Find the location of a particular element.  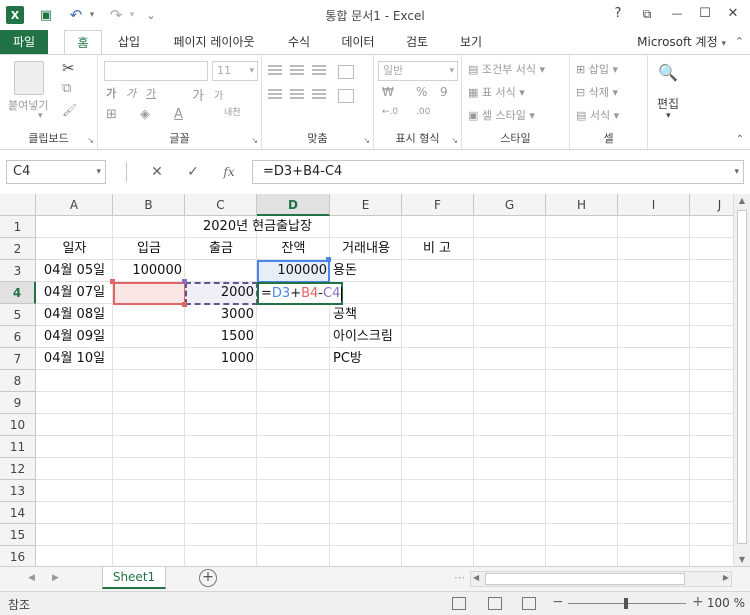

vertical-scroll-thumb is located at coordinates (742, 377).